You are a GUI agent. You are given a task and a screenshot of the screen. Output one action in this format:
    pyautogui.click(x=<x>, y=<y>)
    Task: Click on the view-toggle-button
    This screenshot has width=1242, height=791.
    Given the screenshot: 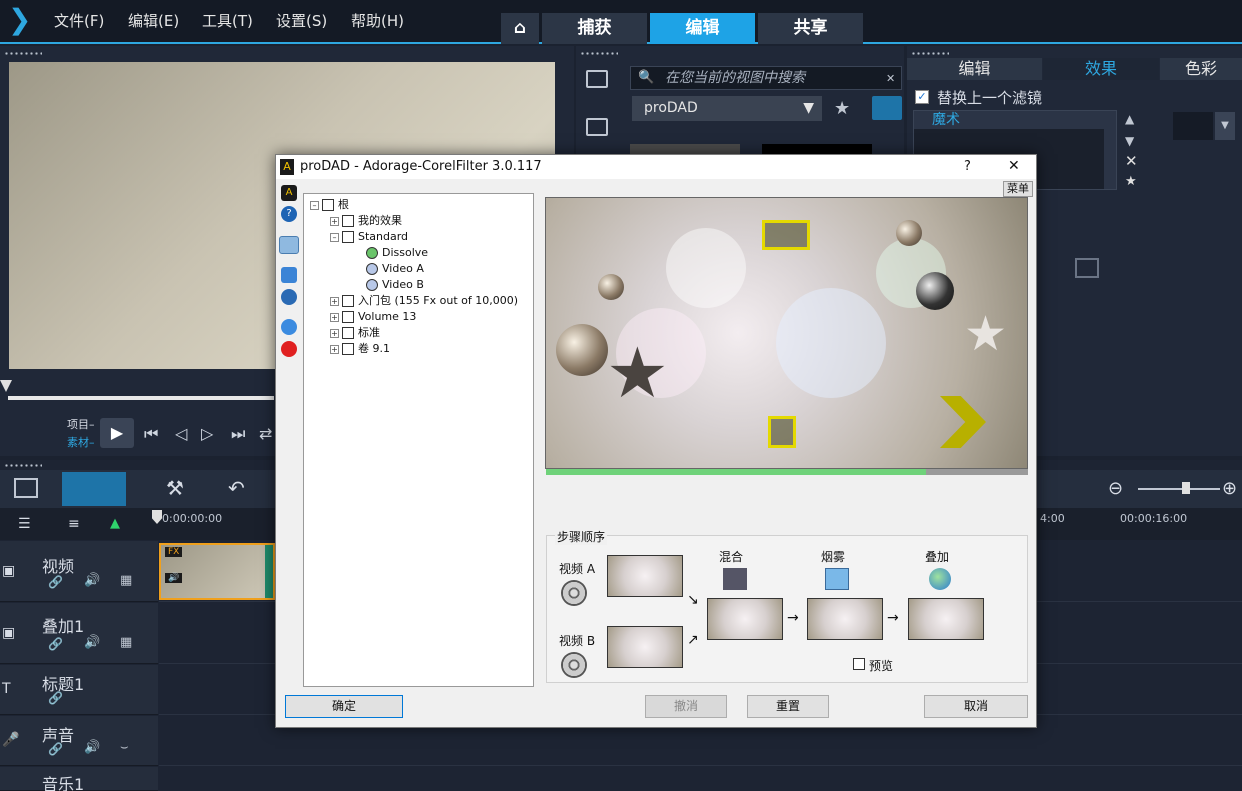 What is the action you would take?
    pyautogui.click(x=887, y=108)
    